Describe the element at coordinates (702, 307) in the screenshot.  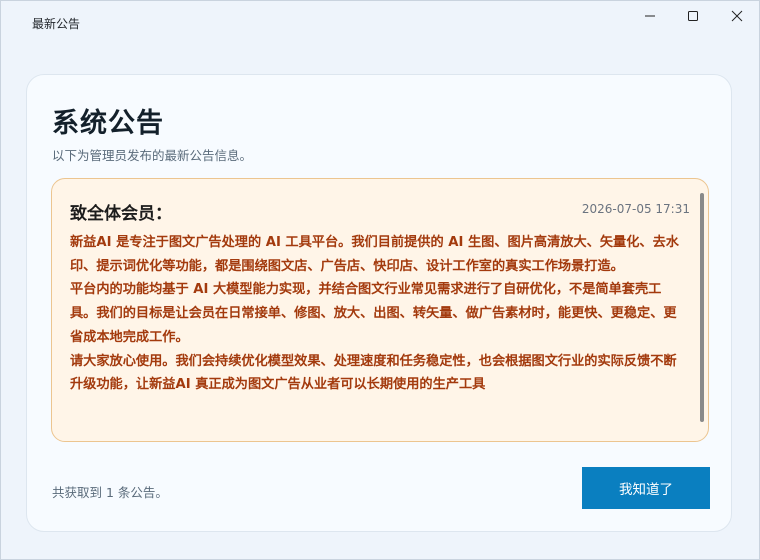
I see `notice-scrollbar` at that location.